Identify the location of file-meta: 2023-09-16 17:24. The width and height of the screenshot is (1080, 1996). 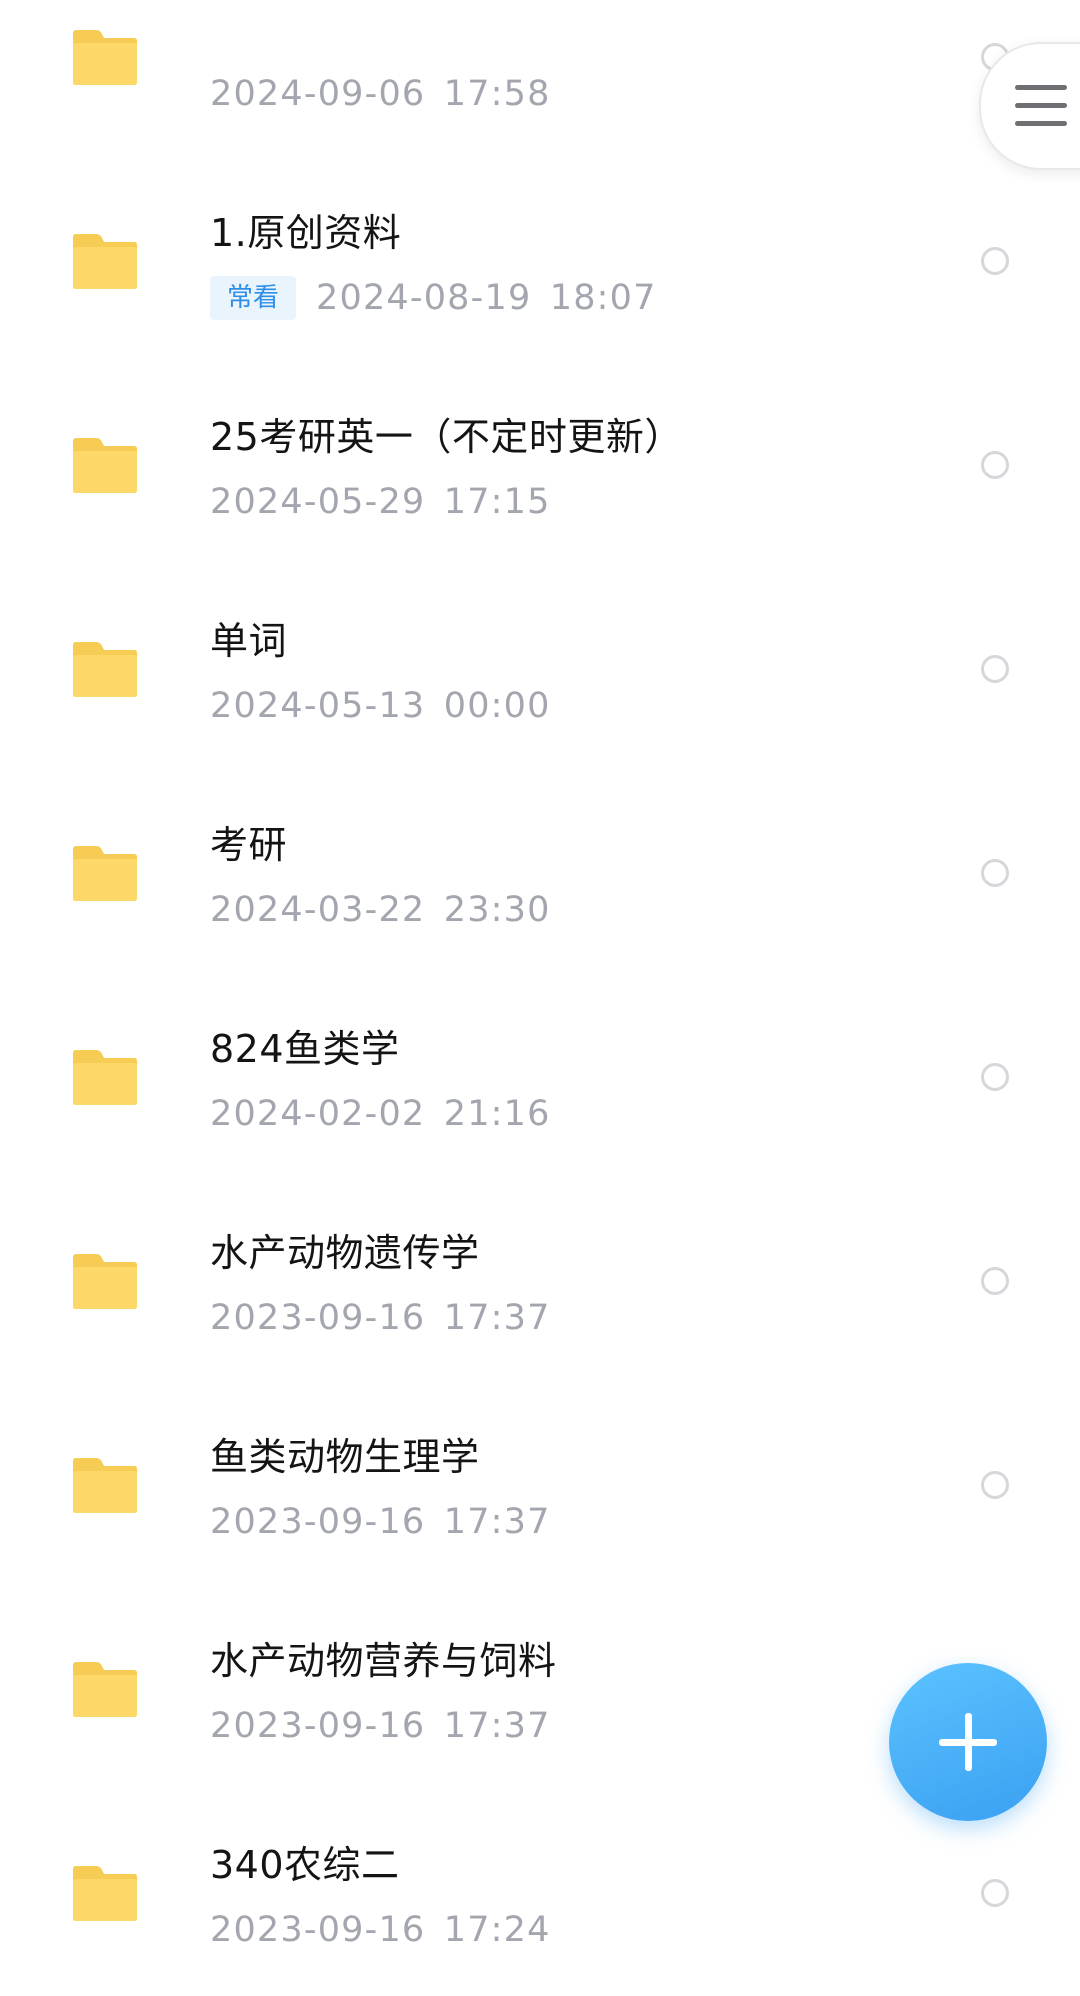
(380, 1930).